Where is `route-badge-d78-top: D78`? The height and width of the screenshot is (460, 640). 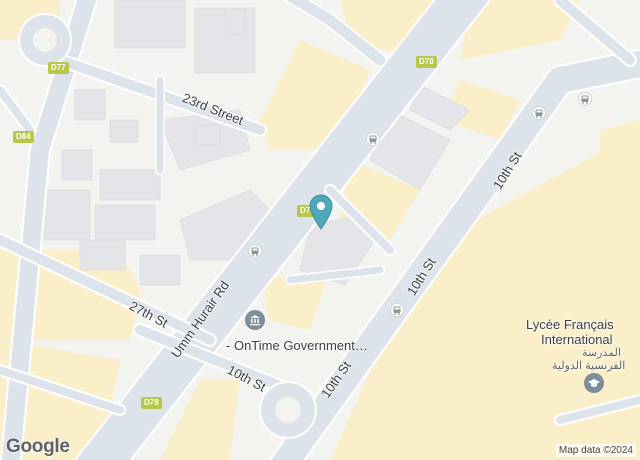
route-badge-d78-top: D78 is located at coordinates (426, 62).